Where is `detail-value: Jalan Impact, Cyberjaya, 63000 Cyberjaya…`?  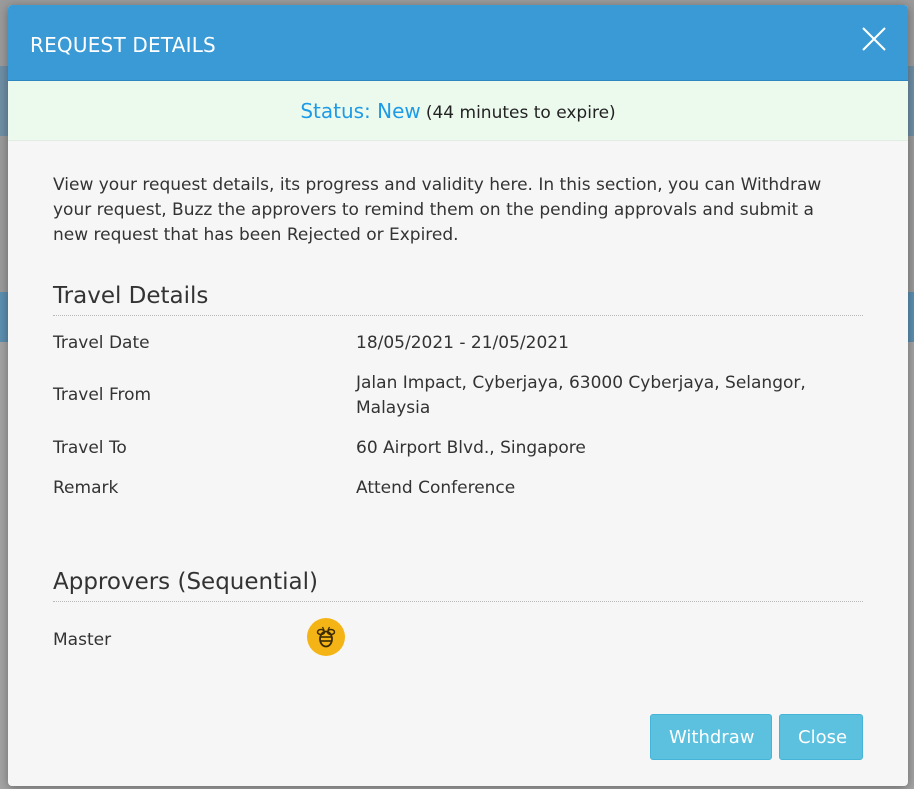
detail-value: Jalan Impact, Cyberjaya, 63000 Cyberjaya… is located at coordinates (581, 395).